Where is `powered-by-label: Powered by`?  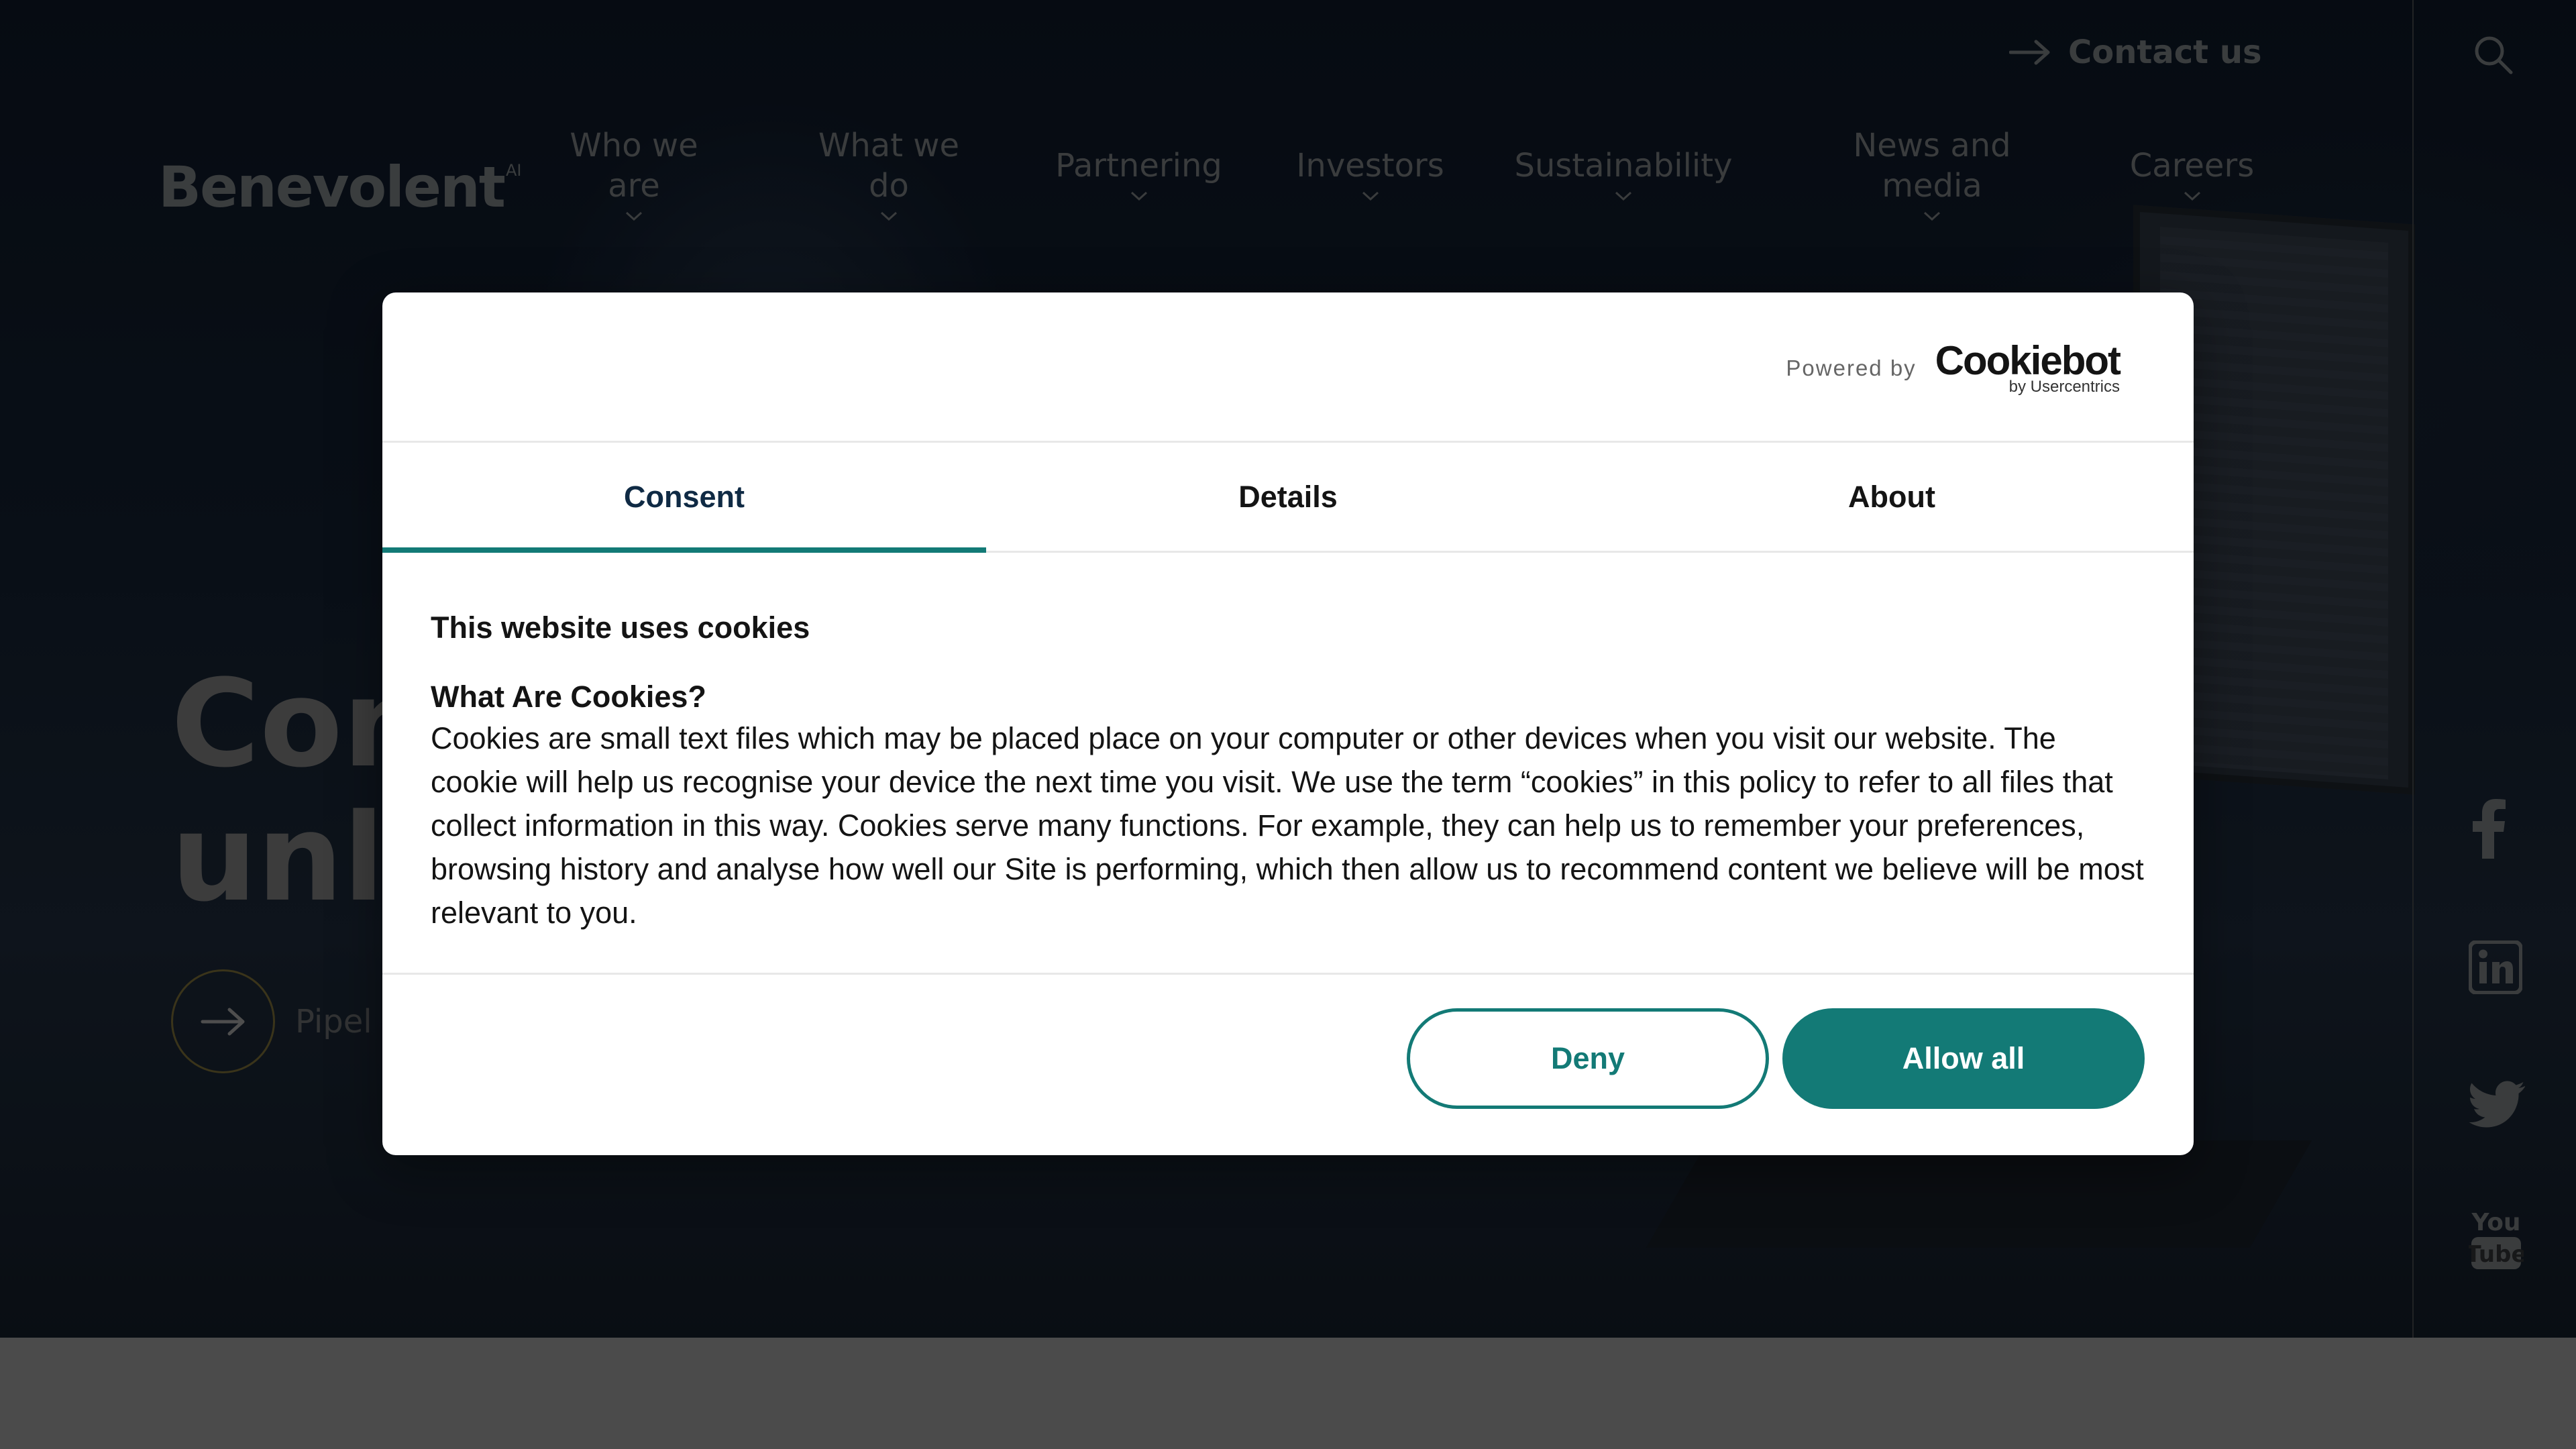
powered-by-label: Powered by is located at coordinates (1851, 368).